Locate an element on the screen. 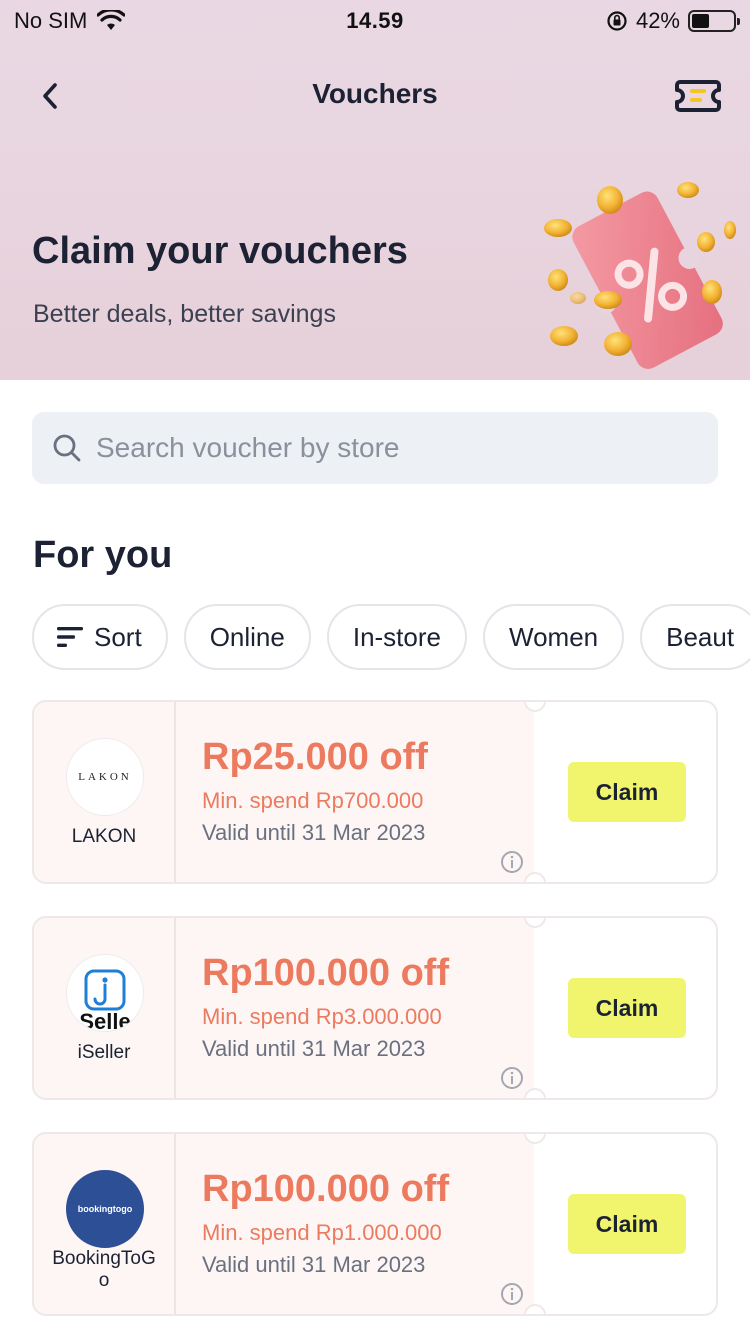 The width and height of the screenshot is (750, 1334). store-block: LAKON LAKON is located at coordinates (104, 792).